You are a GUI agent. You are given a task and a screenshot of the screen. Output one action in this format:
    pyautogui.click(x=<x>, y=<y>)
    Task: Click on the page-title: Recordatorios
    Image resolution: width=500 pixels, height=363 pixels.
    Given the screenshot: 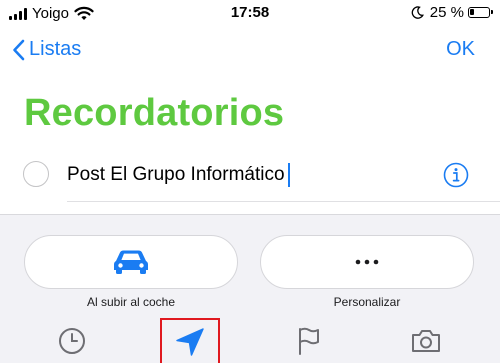 What is the action you would take?
    pyautogui.click(x=154, y=113)
    